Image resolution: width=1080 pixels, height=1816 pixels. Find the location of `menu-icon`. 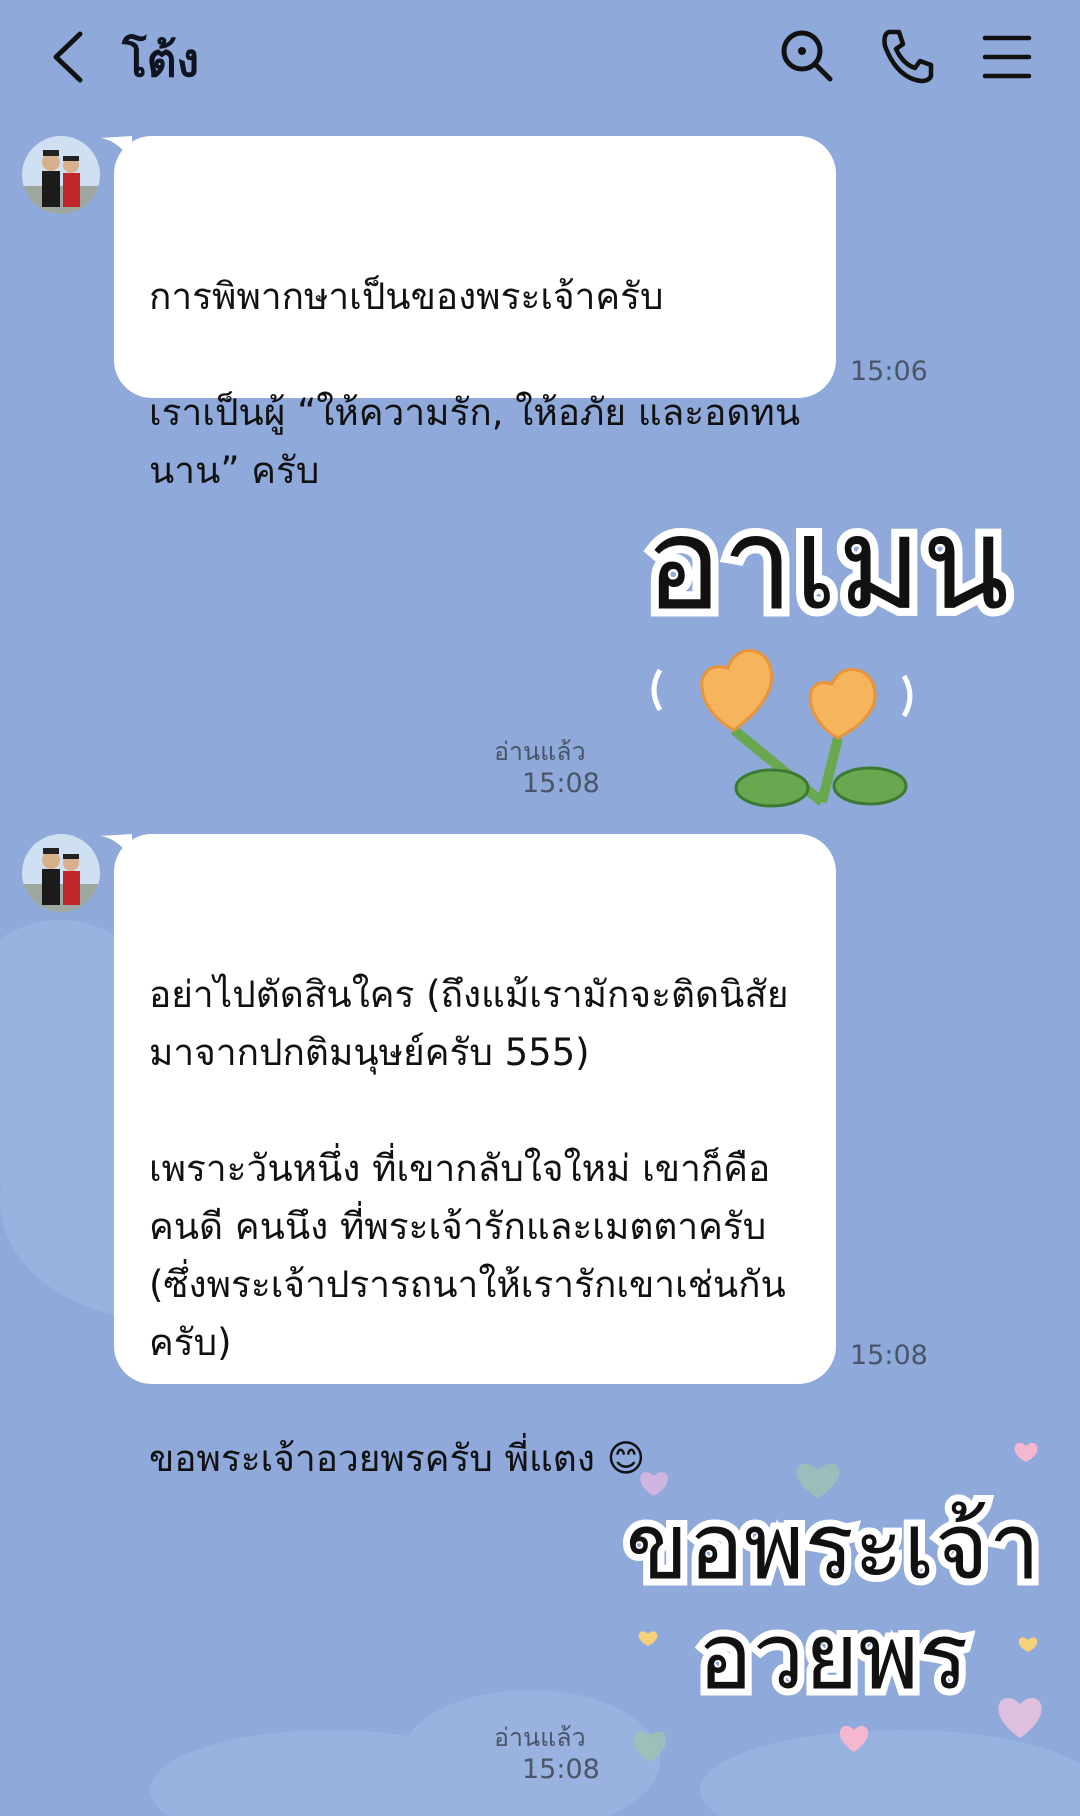

menu-icon is located at coordinates (1007, 57).